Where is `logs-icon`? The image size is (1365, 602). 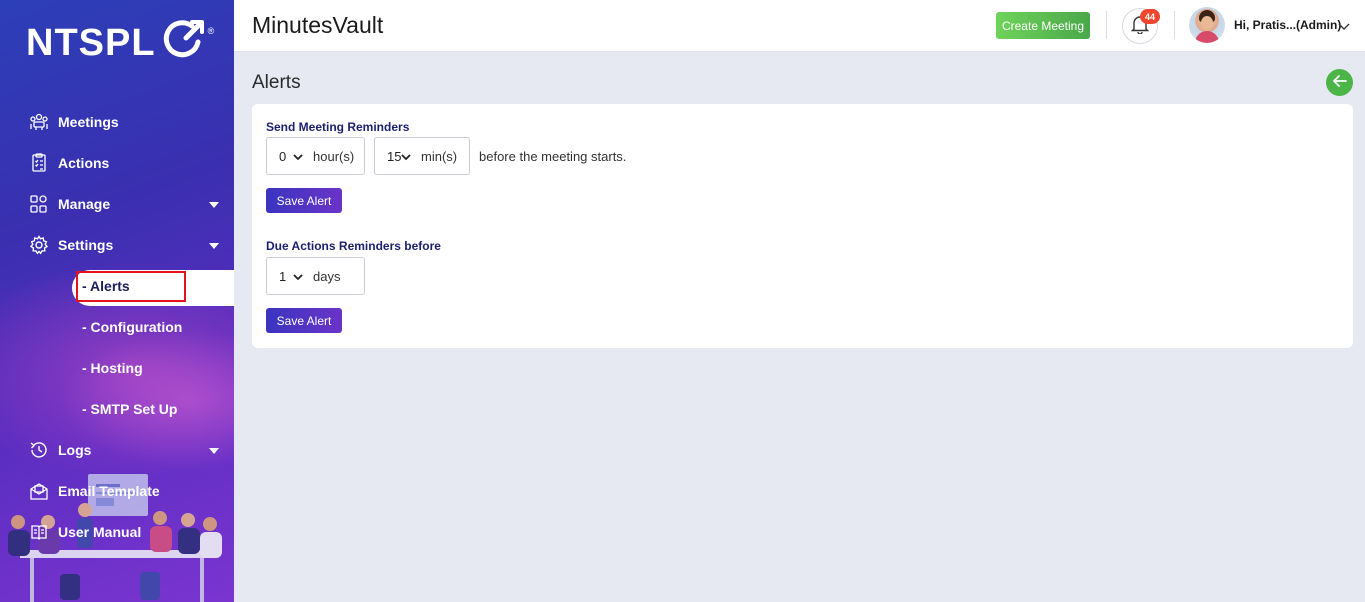 logs-icon is located at coordinates (39, 450).